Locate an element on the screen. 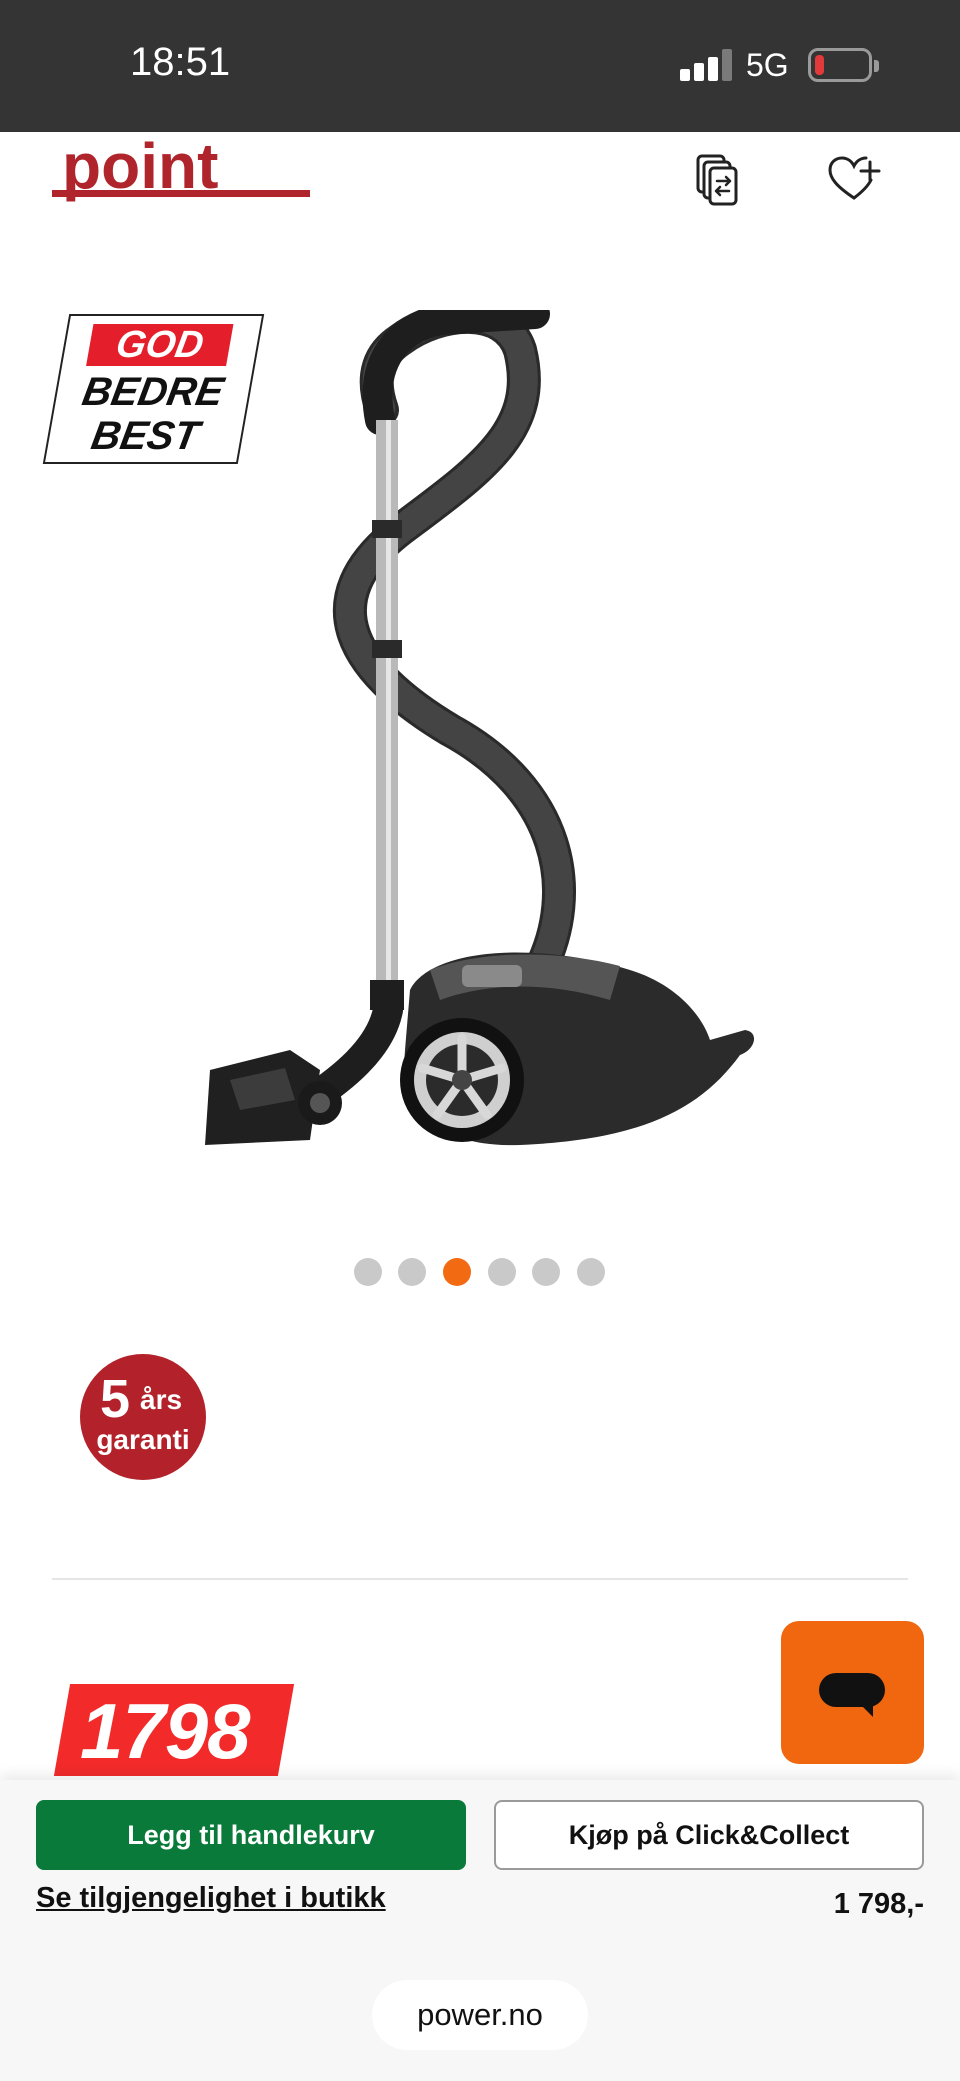  price-summary: 1 798,- is located at coordinates (878, 1904).